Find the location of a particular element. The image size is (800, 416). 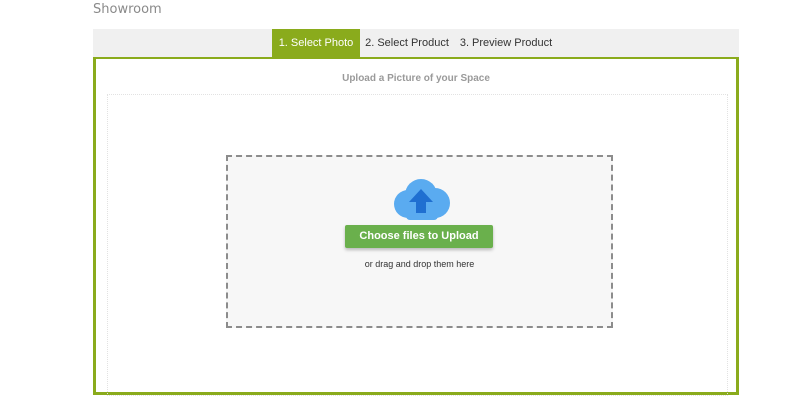

tab-preview-product: 3. Preview Product is located at coordinates (506, 43).